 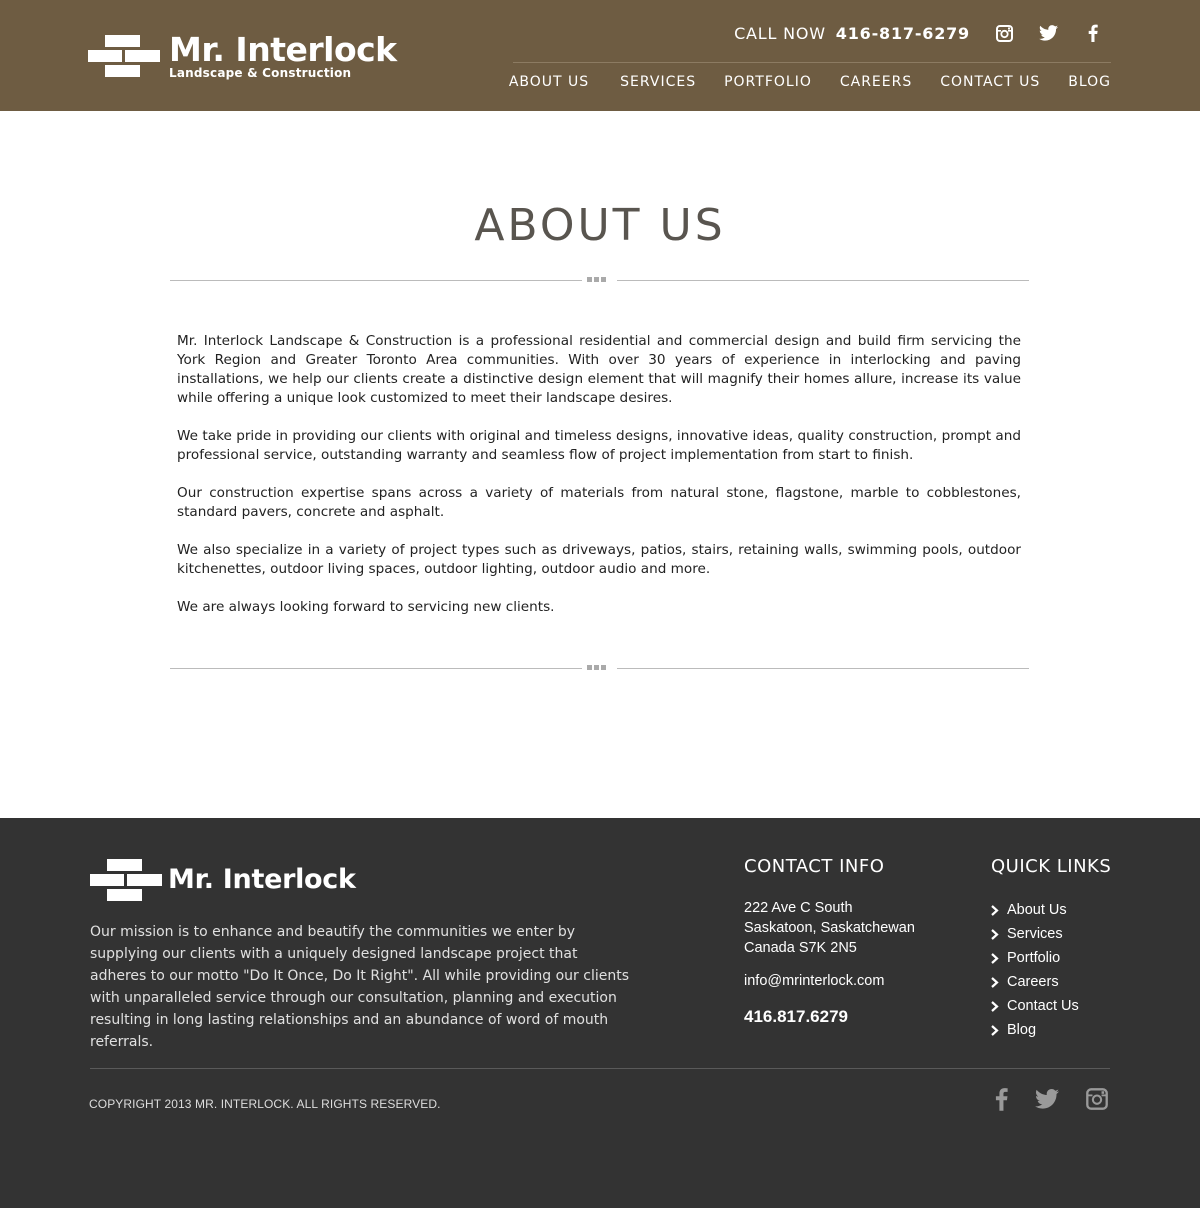 I want to click on quick-link-label: Services, so click(x=1035, y=934).